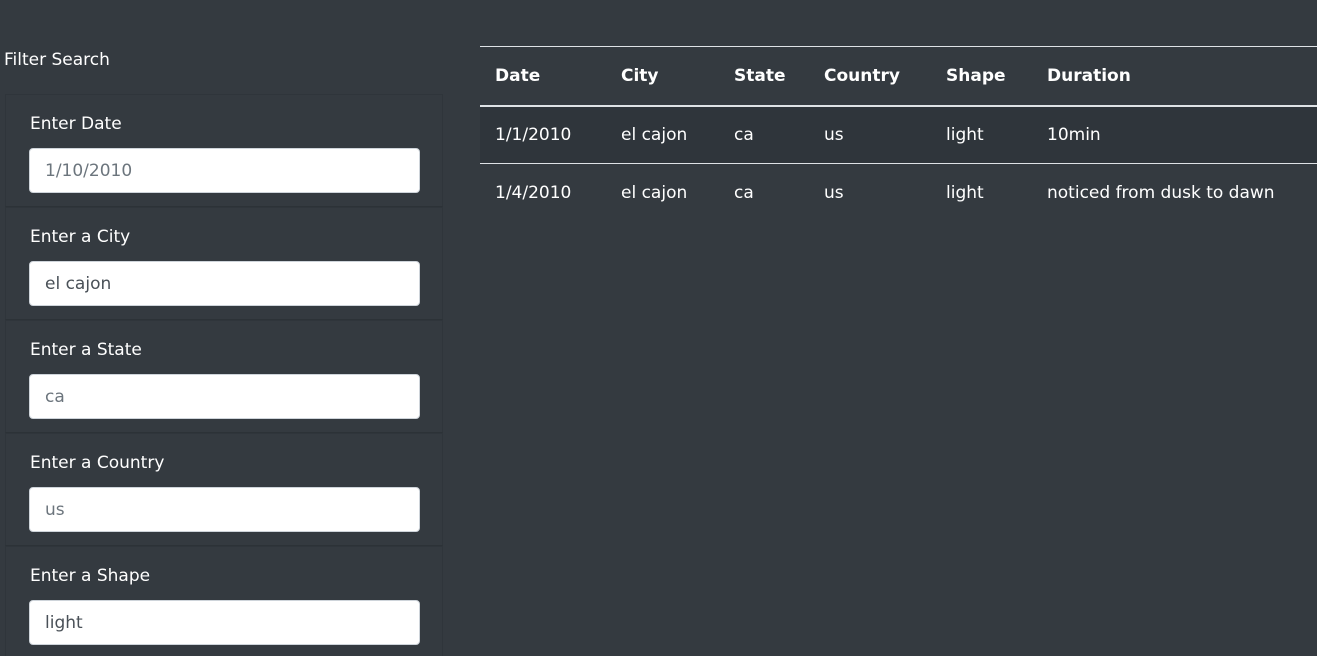 This screenshot has width=1317, height=656. I want to click on column-header-duration: Duration, so click(1174, 76).